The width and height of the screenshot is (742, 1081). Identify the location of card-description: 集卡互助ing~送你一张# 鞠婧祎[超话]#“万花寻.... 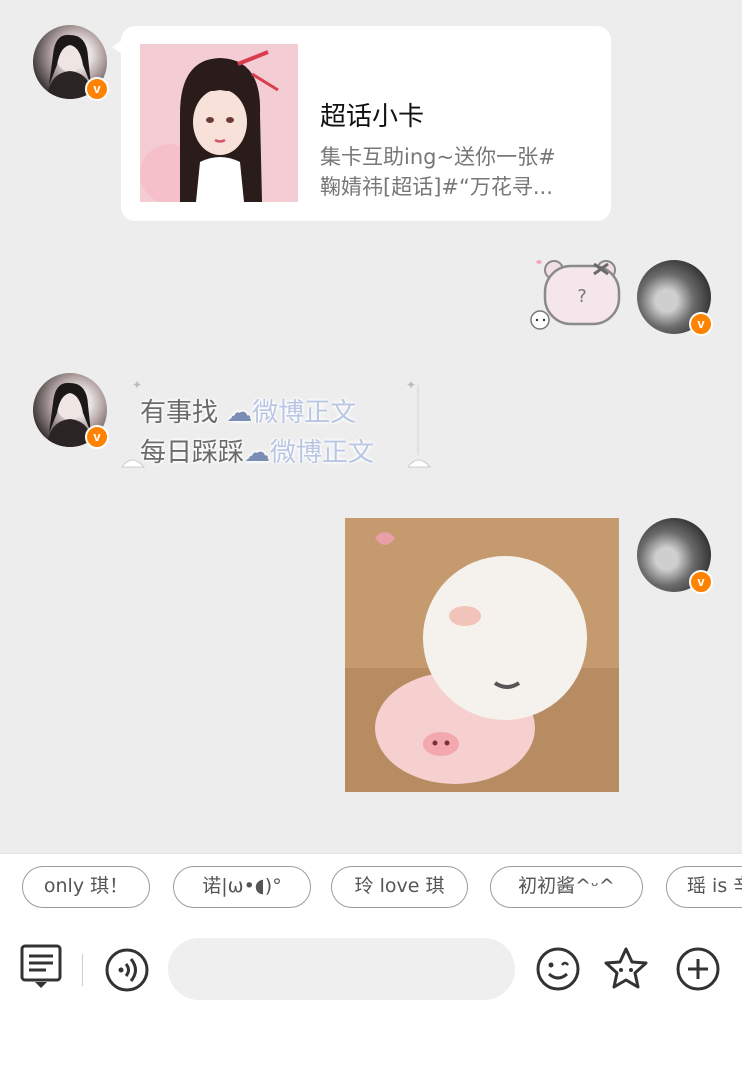
(457, 172).